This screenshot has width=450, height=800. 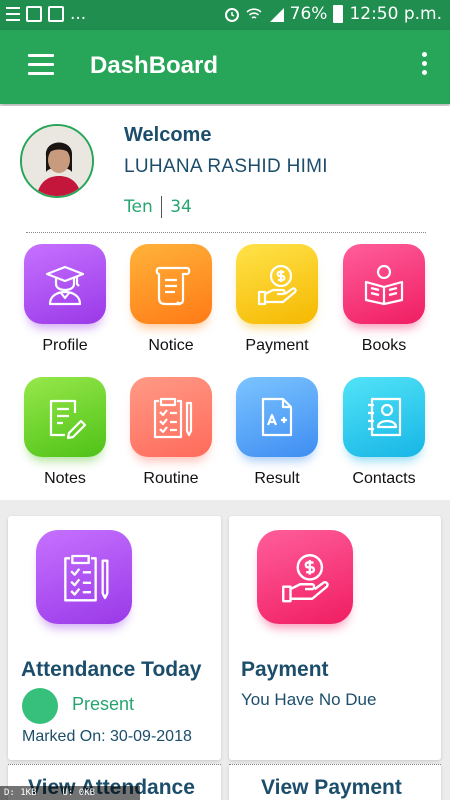 I want to click on app-bar: DashBoard, so click(x=225, y=67).